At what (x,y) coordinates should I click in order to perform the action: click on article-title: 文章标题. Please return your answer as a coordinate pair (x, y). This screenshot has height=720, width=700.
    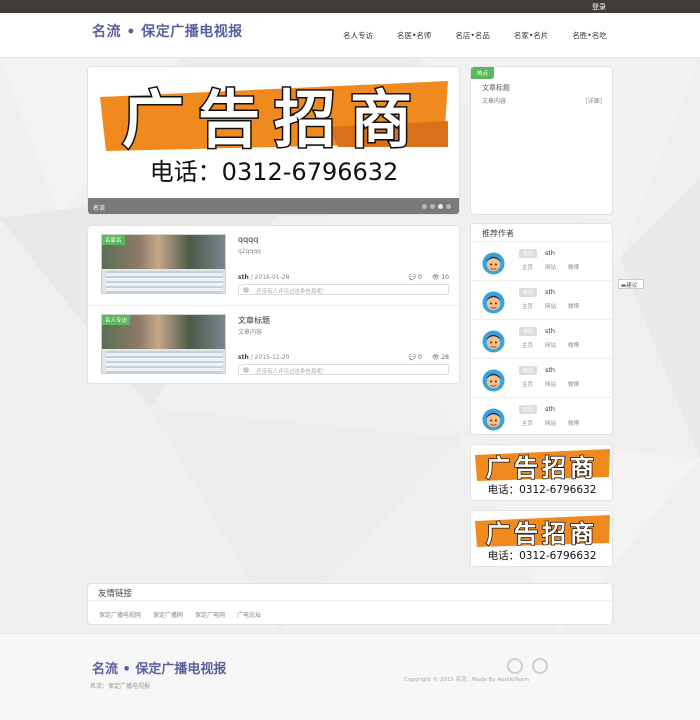
    Looking at the image, I should click on (254, 320).